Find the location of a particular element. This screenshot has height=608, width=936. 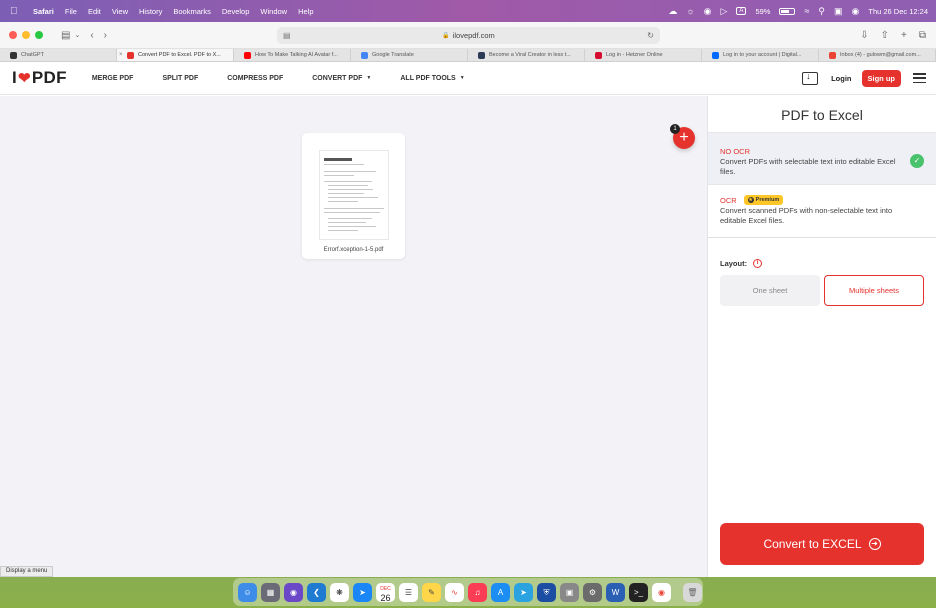

system-settings-icon: ⚙ is located at coordinates (592, 592).